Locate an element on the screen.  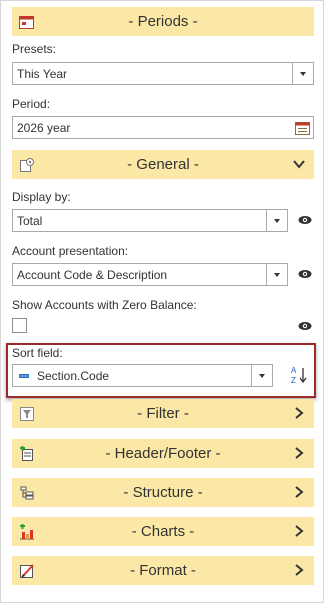
period-value: 2026 year is located at coordinates (44, 127).